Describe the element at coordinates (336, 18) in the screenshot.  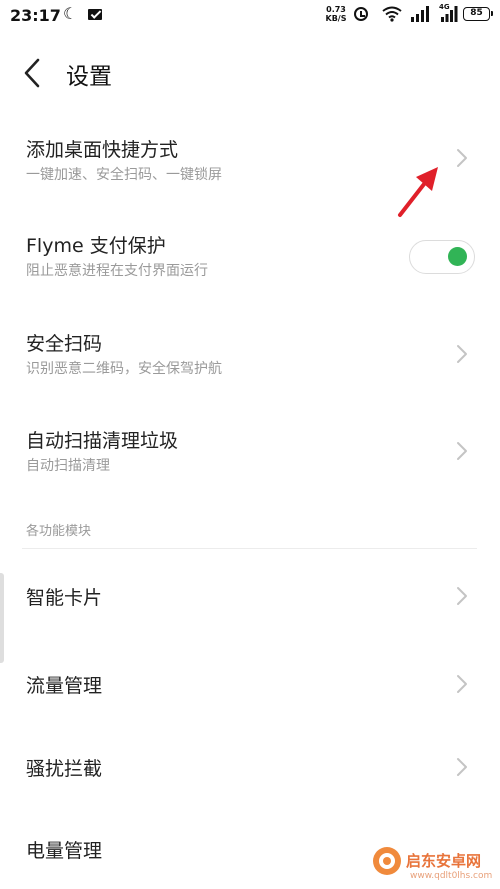
I see `network-speed-unit: KB/S` at that location.